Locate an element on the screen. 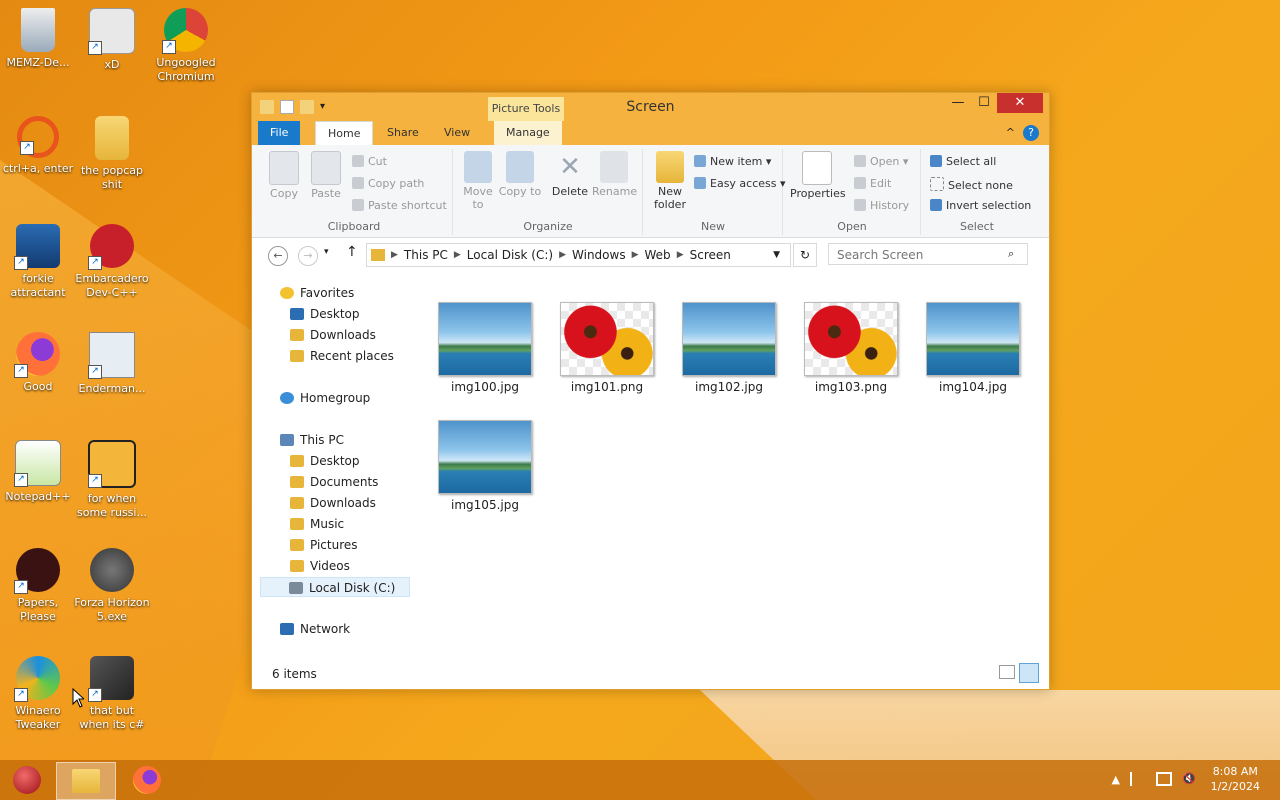  nav-pc-documents: Documents is located at coordinates (334, 482).